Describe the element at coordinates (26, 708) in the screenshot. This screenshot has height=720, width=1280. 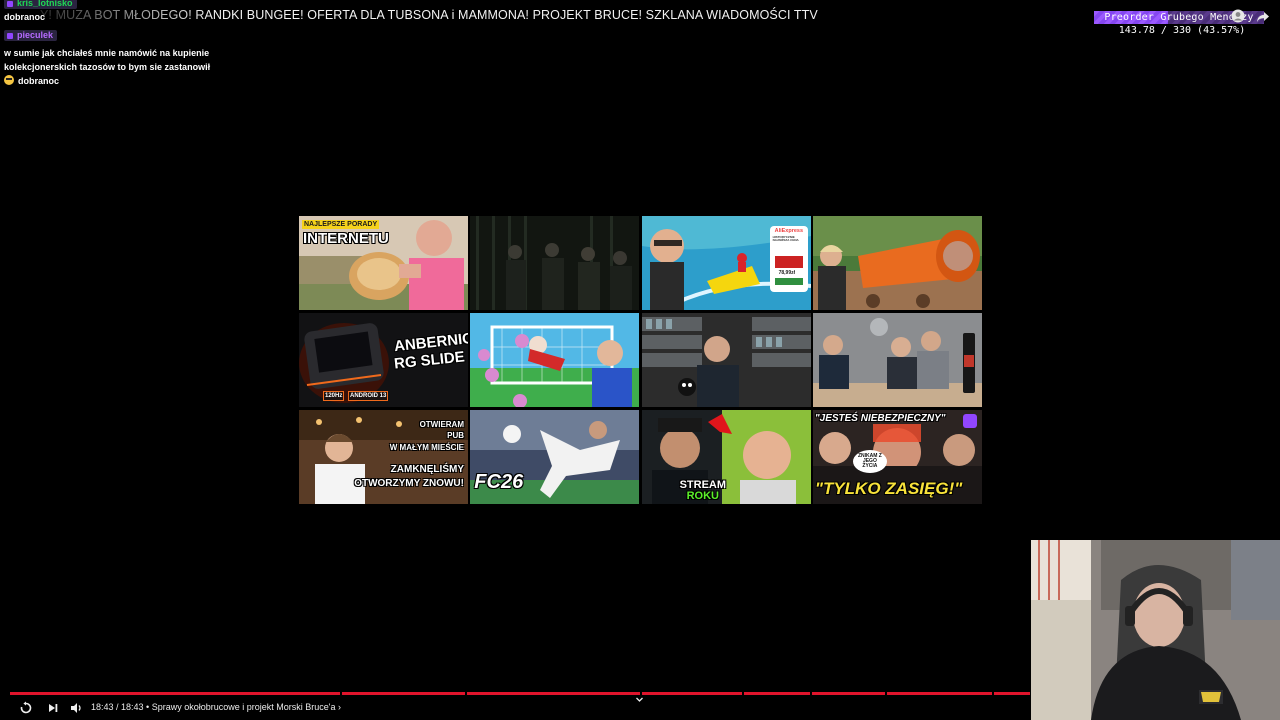
I see `replay-icon` at that location.